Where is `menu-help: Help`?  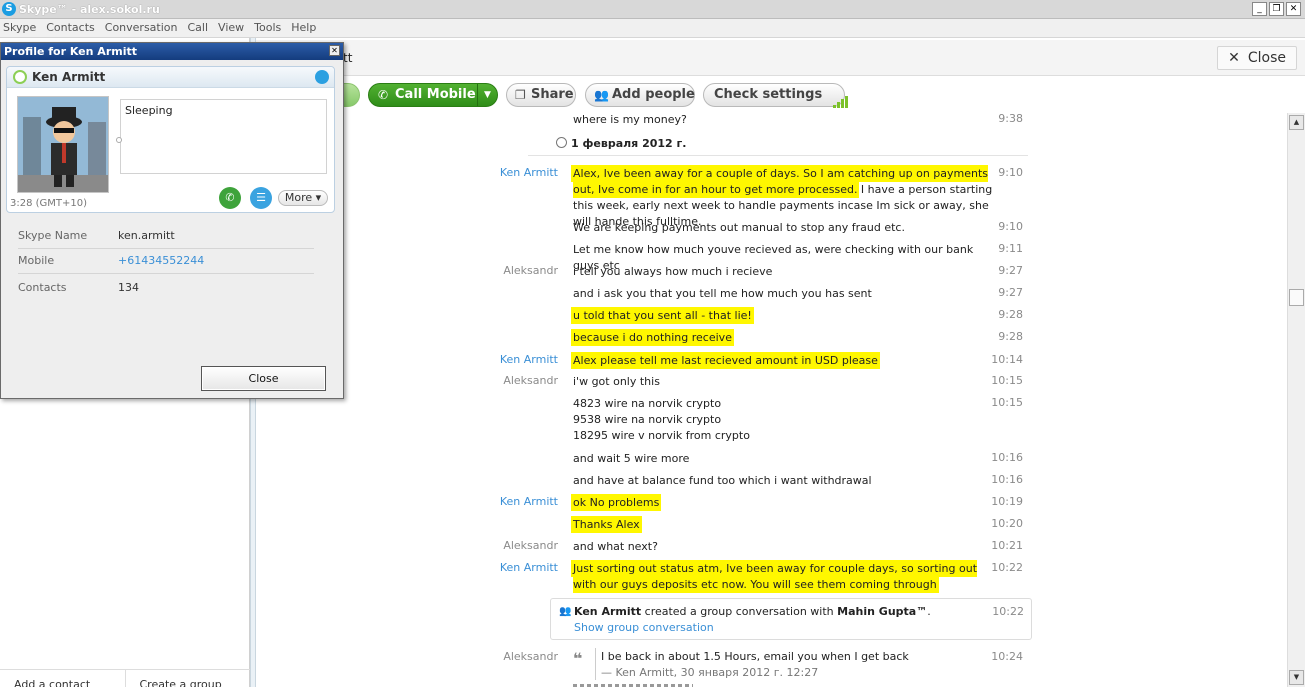
menu-help: Help is located at coordinates (303, 28).